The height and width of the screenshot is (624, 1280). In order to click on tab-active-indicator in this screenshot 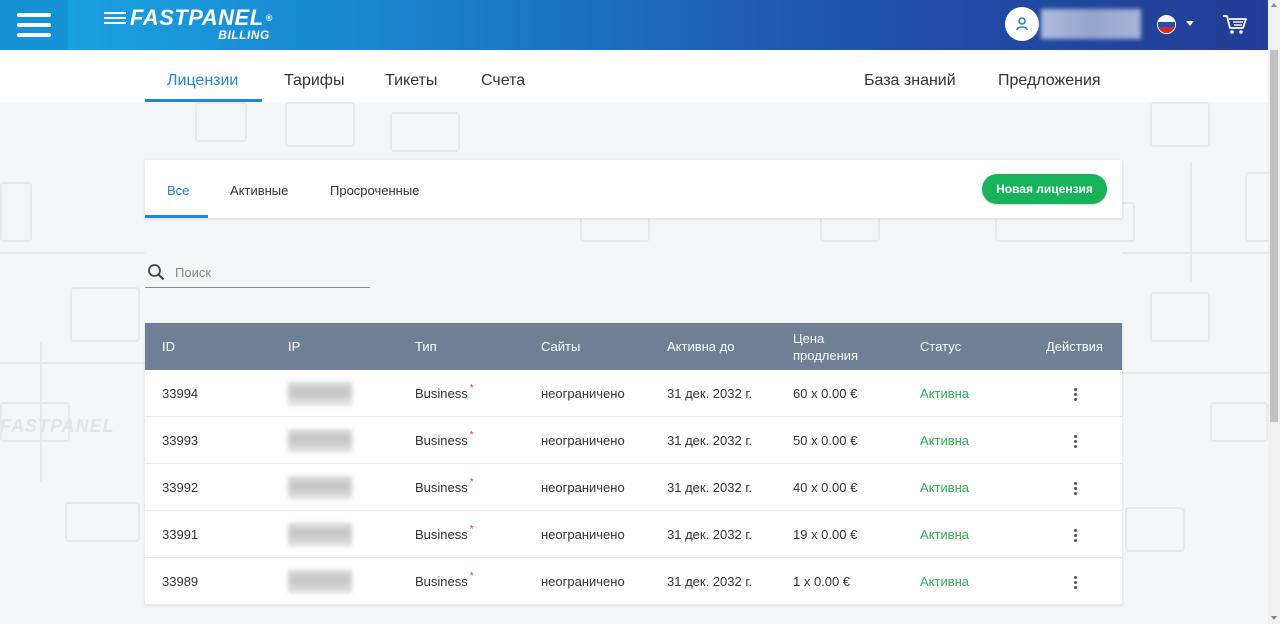, I will do `click(176, 216)`.